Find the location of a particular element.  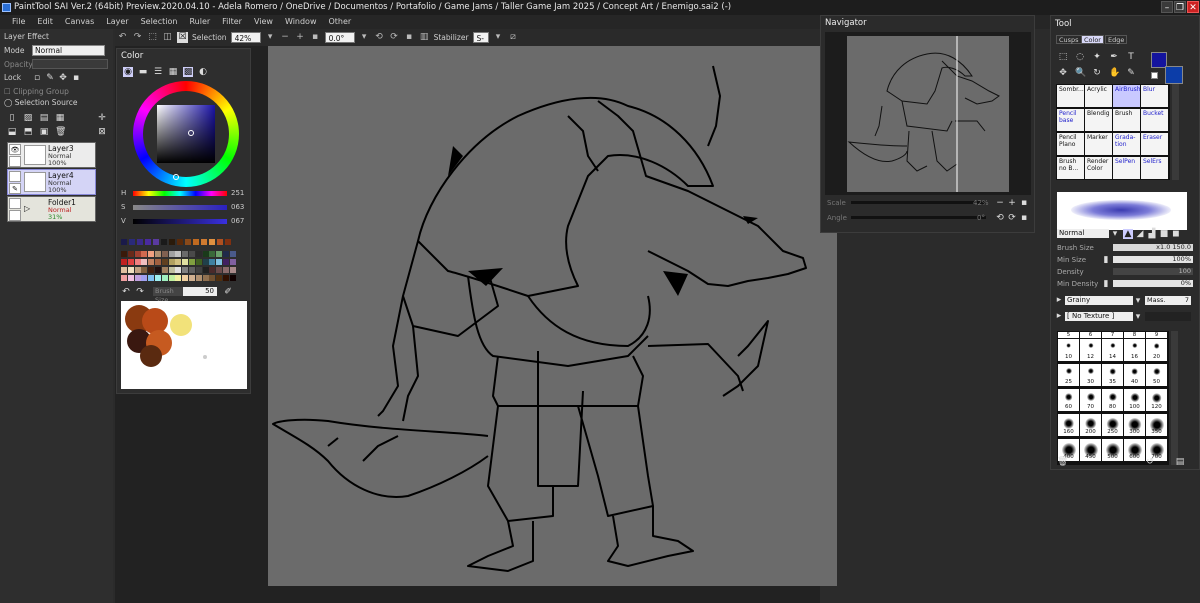

lock-move-icon: ✥ is located at coordinates (63, 78).